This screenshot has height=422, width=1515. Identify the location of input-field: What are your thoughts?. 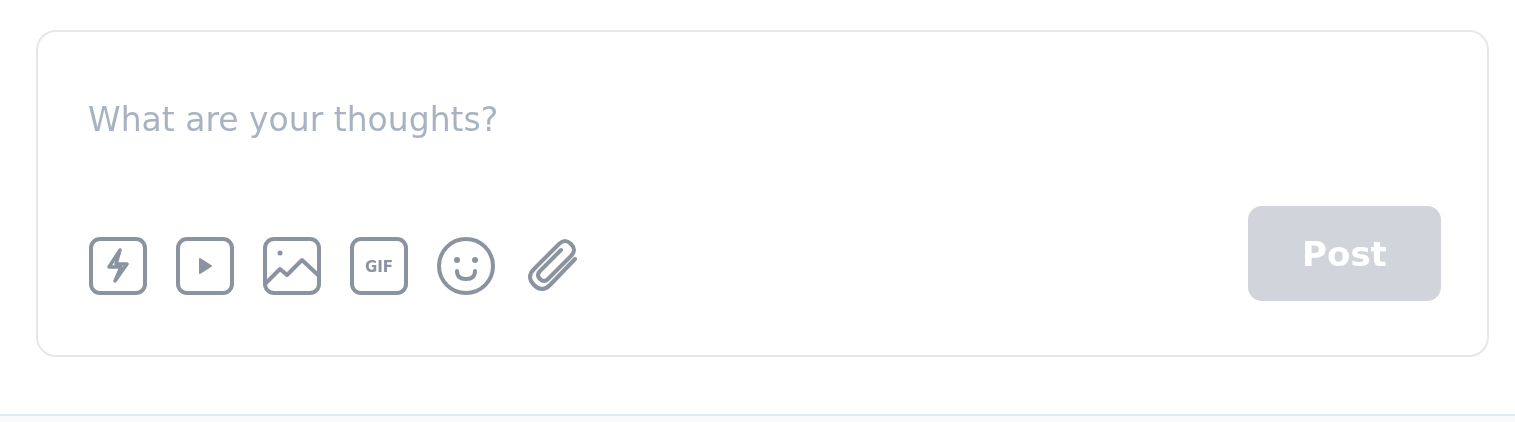
(538, 140).